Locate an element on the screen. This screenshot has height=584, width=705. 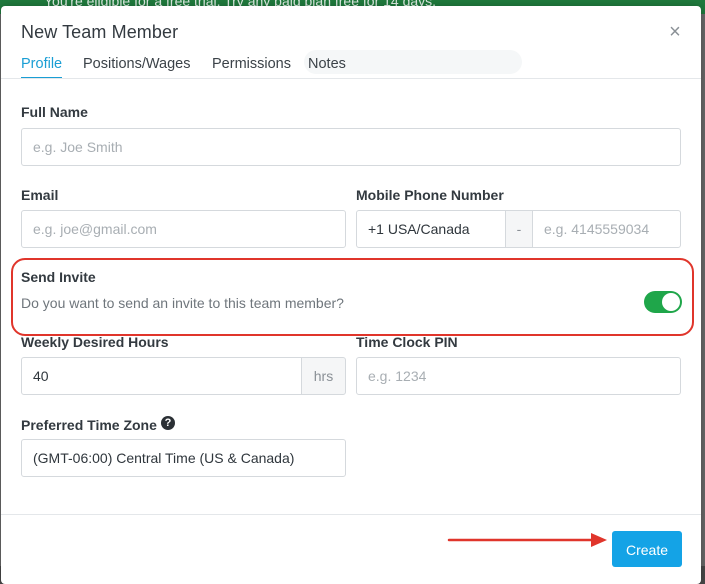
tab-permissions: Permissions is located at coordinates (251, 67).